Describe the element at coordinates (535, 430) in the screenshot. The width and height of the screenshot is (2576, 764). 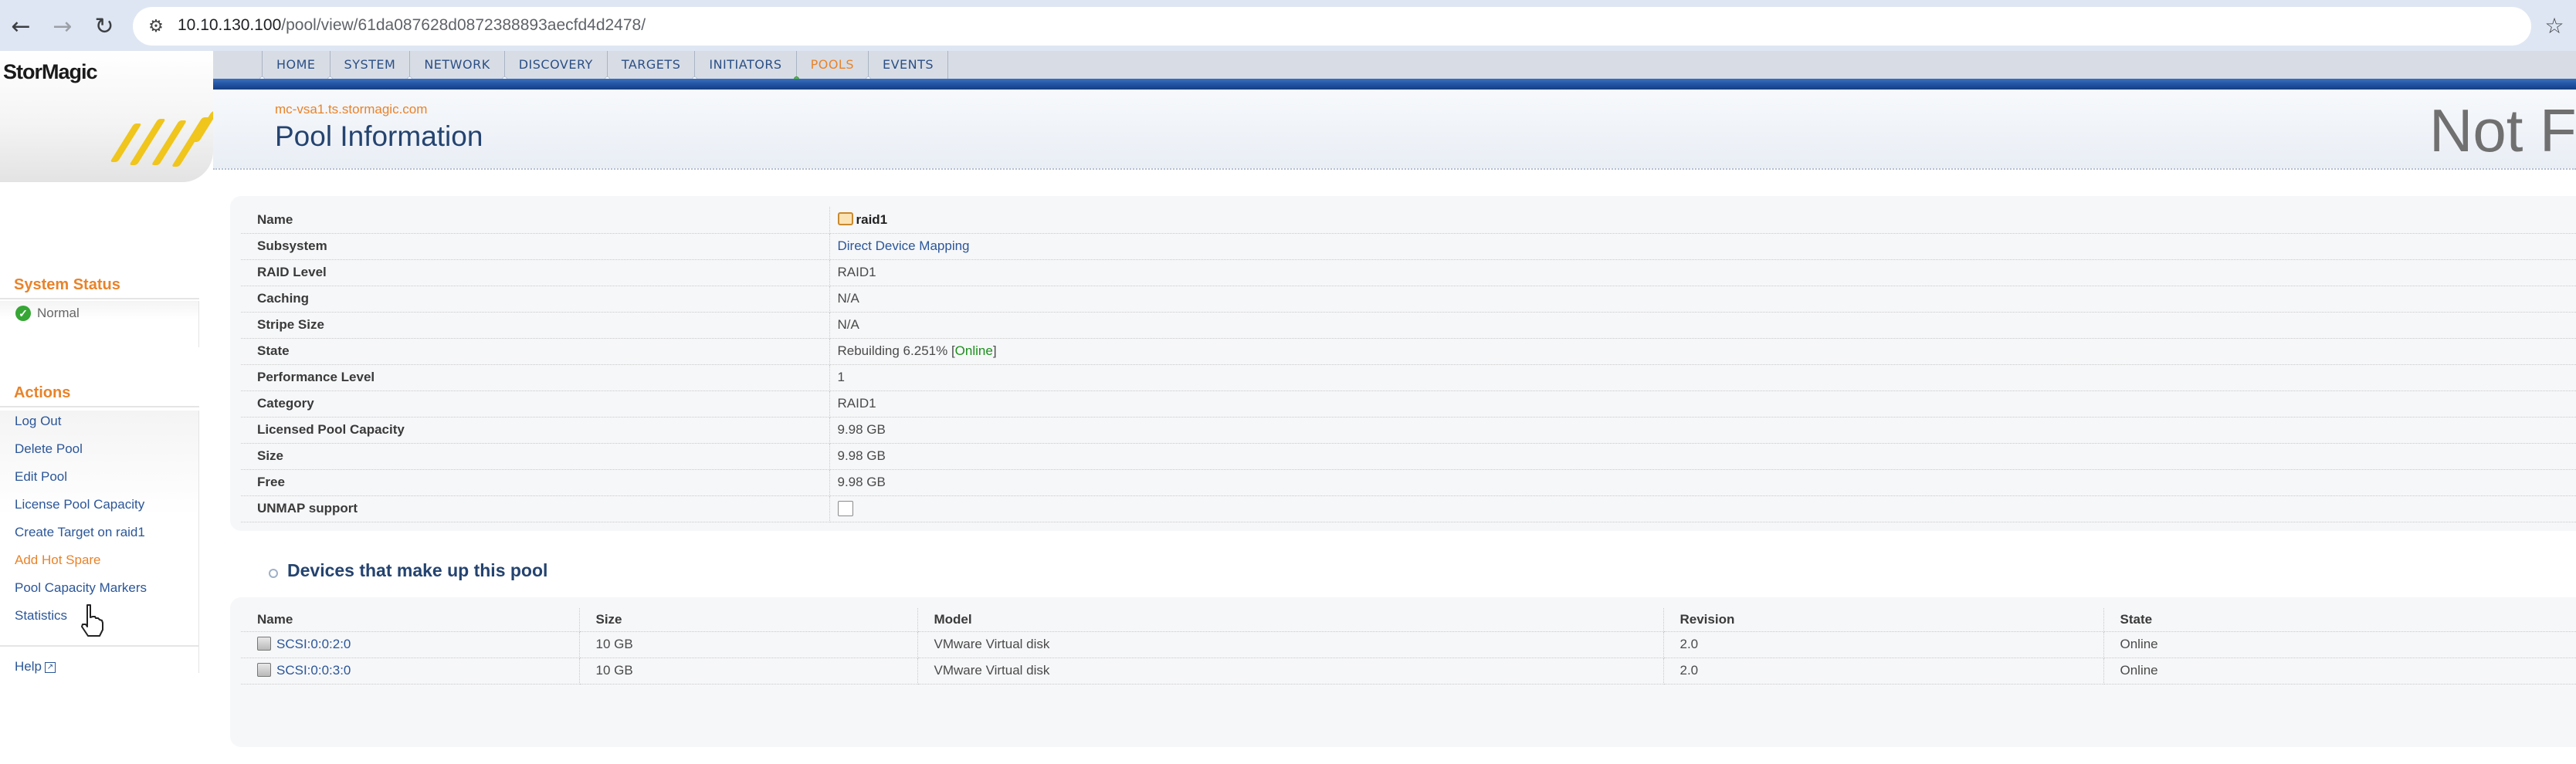
I see `label-licensed-capacity: Licensed Pool Capacity` at that location.